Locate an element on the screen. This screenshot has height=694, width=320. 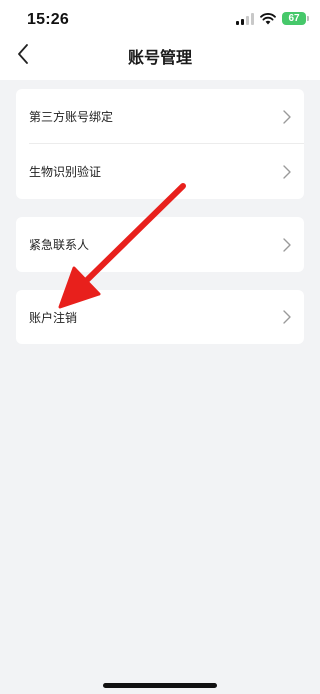
home-indicator is located at coordinates (160, 685).